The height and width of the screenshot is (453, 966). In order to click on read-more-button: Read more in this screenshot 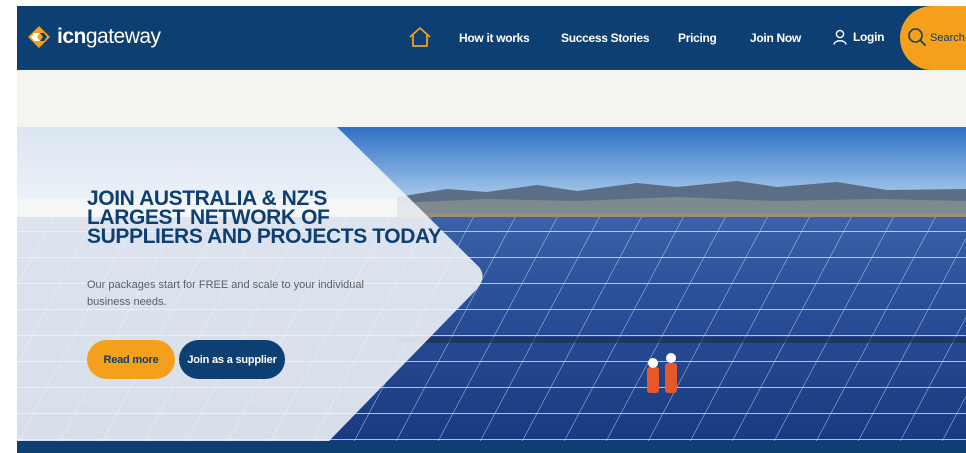, I will do `click(131, 359)`.